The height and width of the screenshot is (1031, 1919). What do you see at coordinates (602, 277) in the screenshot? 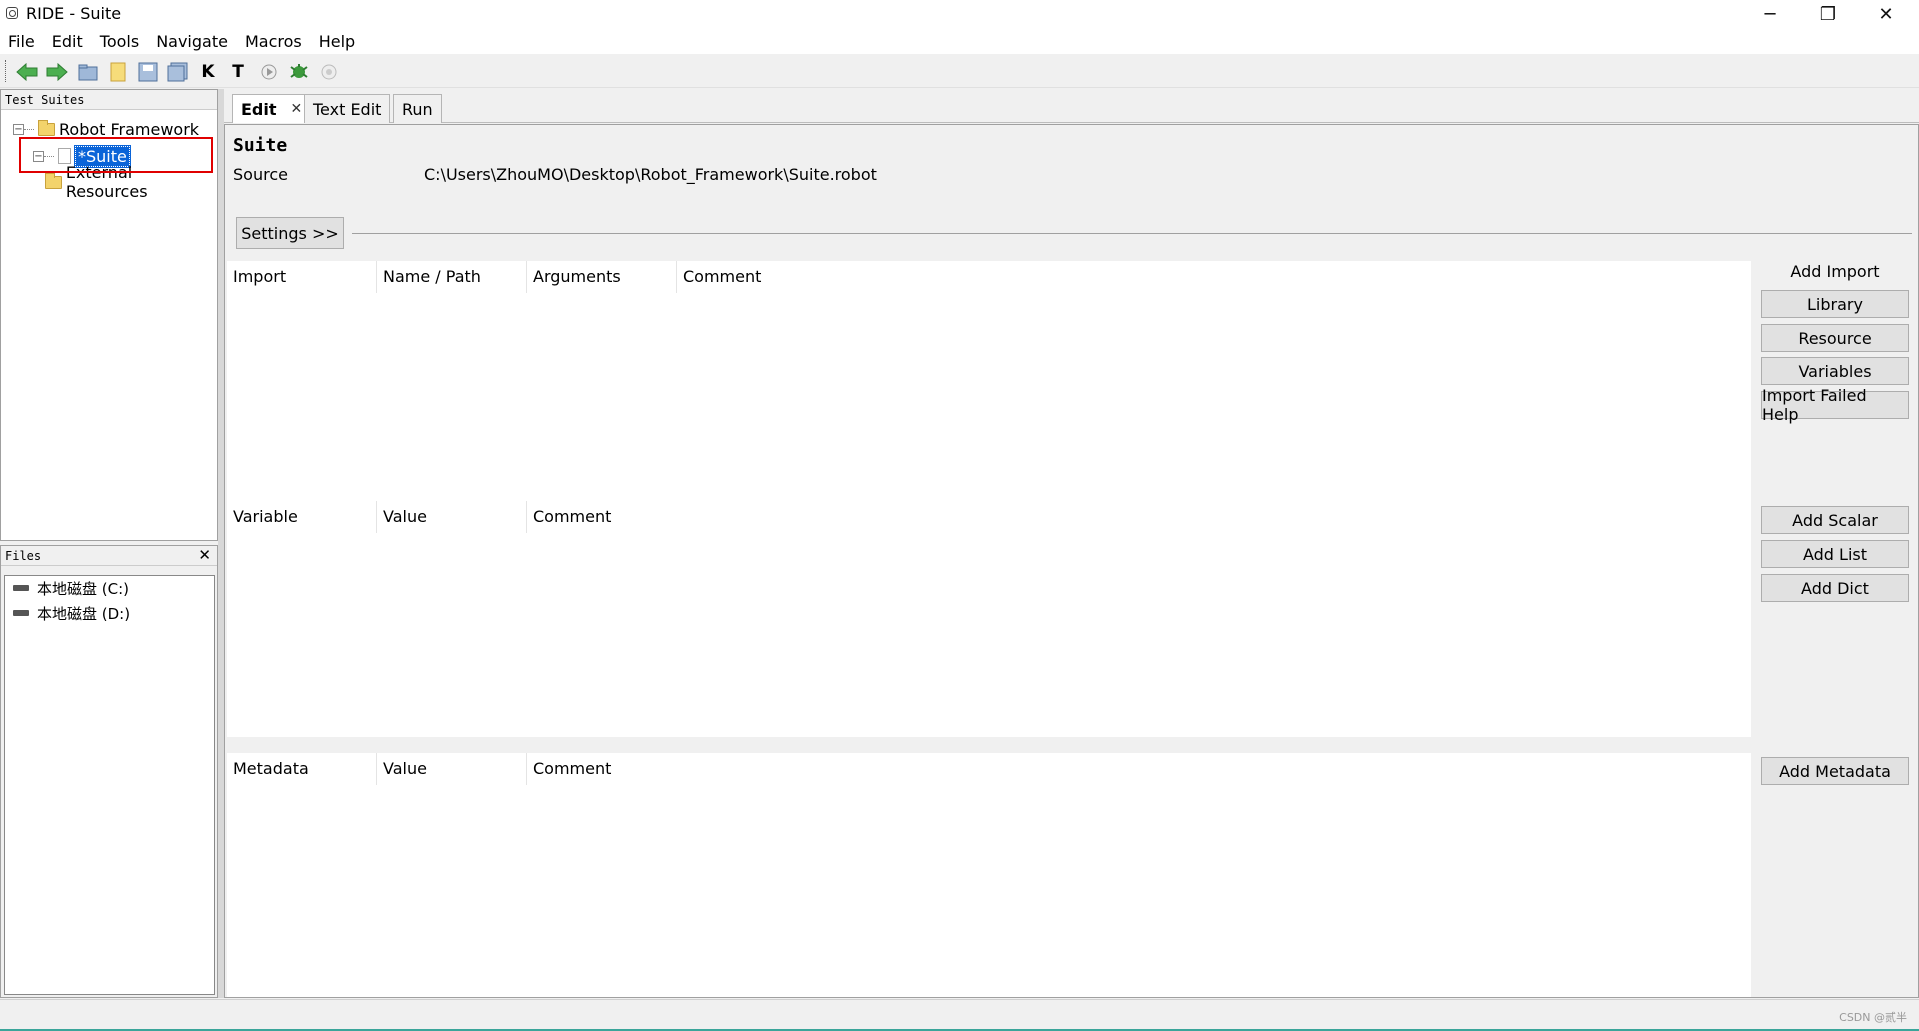
I see `column-header: Arguments` at bounding box center [602, 277].